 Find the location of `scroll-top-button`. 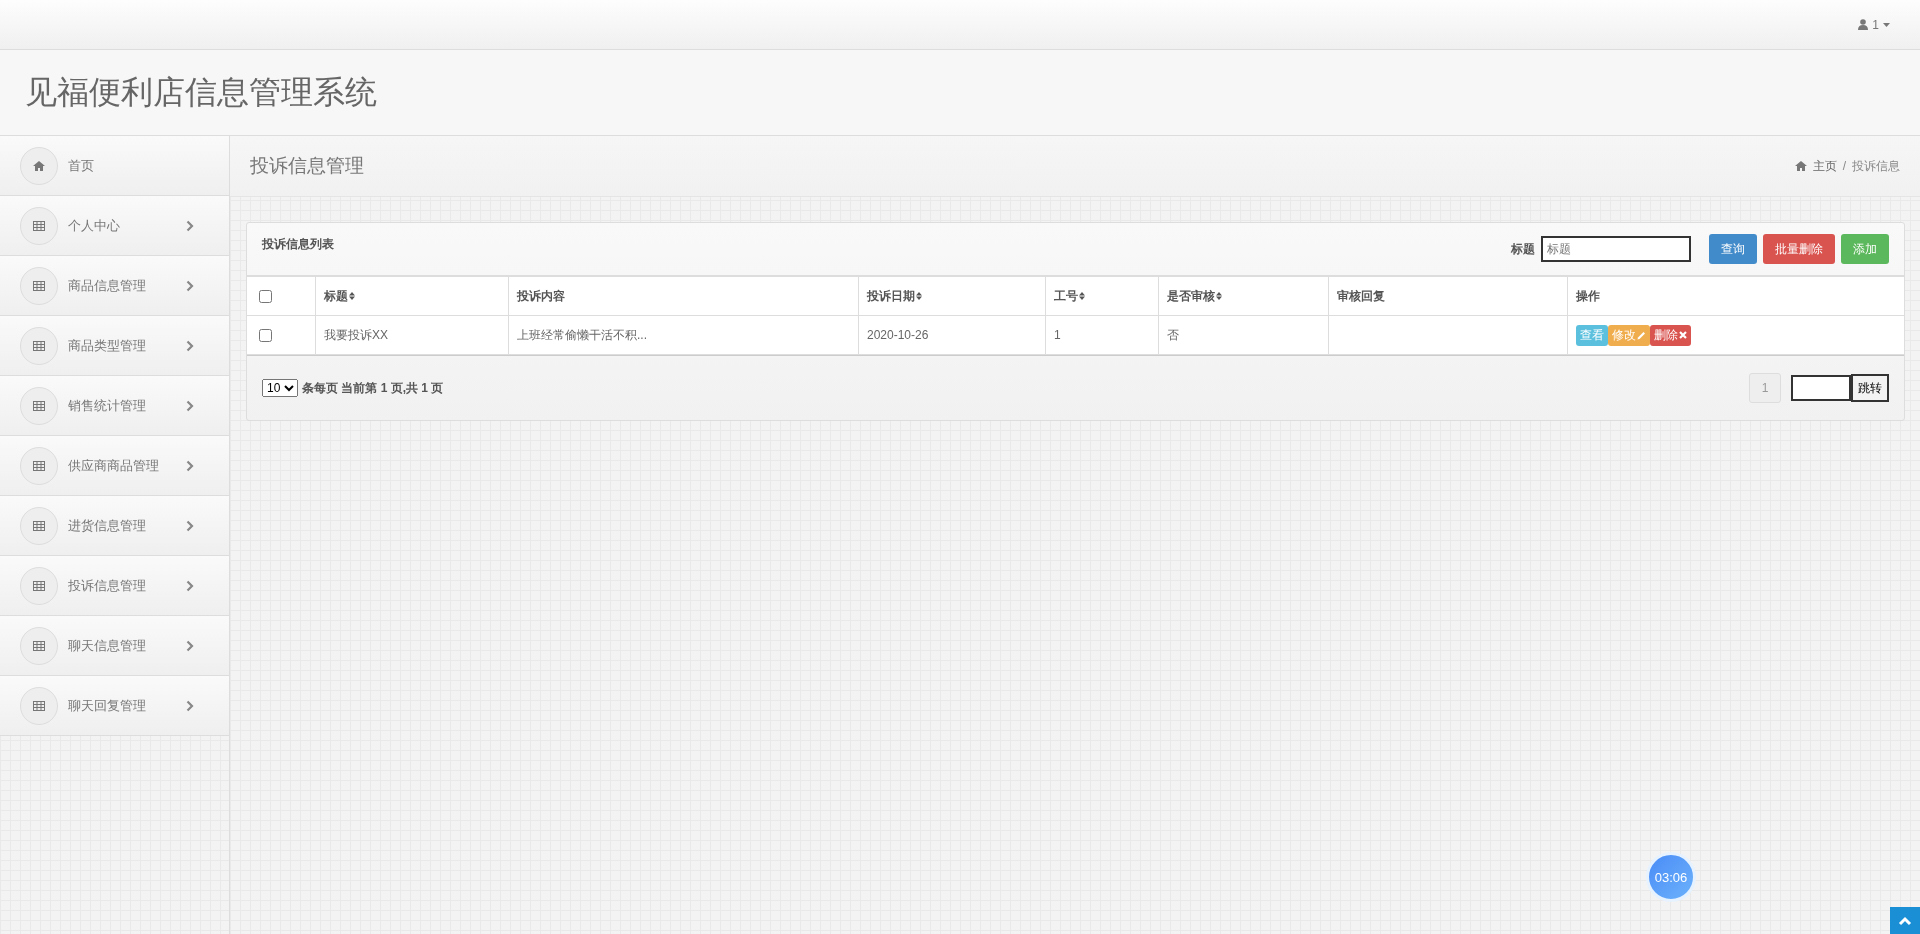

scroll-top-button is located at coordinates (1905, 920).